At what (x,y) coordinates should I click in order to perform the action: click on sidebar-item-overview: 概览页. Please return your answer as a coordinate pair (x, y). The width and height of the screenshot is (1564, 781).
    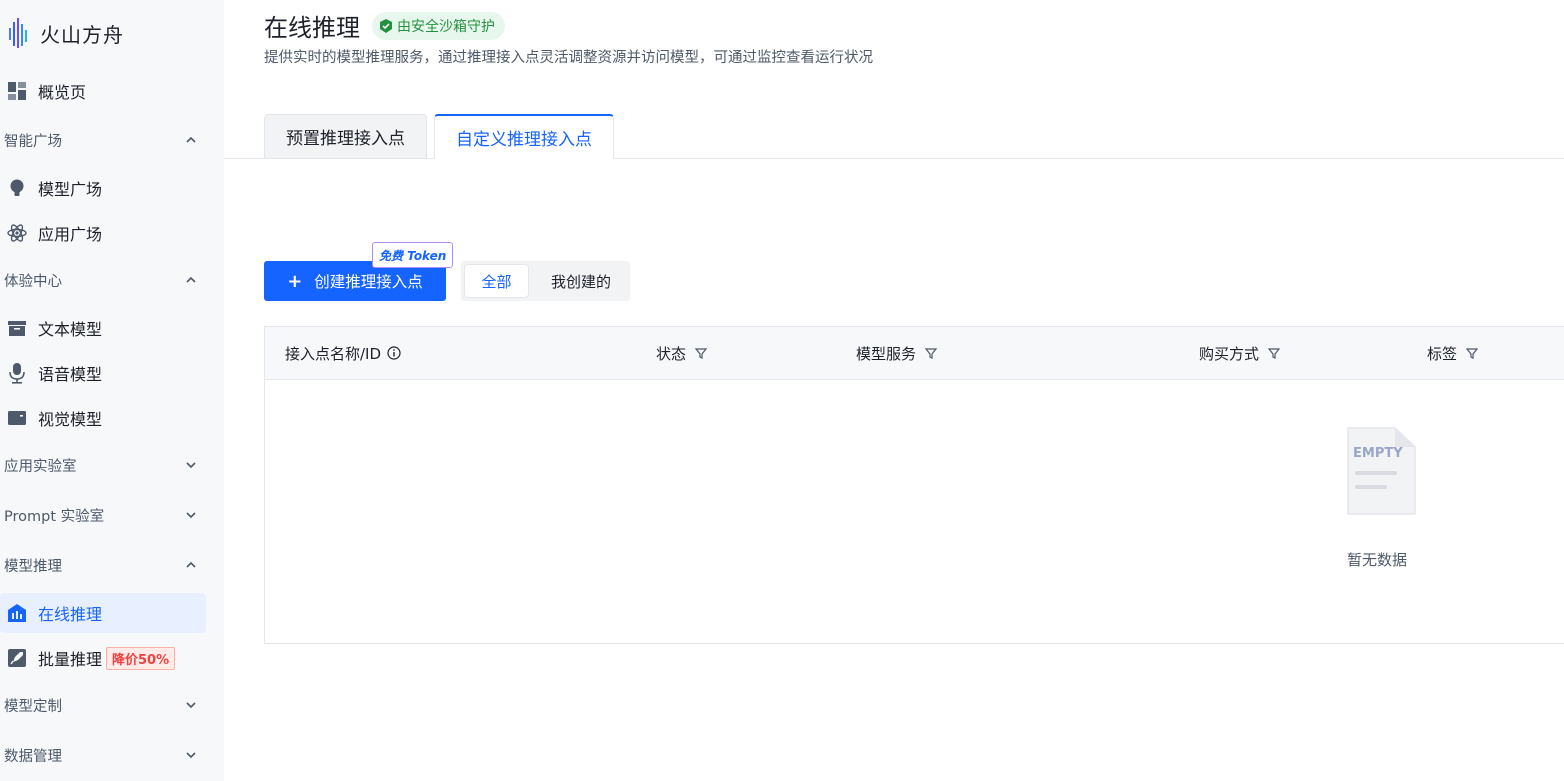
    Looking at the image, I should click on (103, 91).